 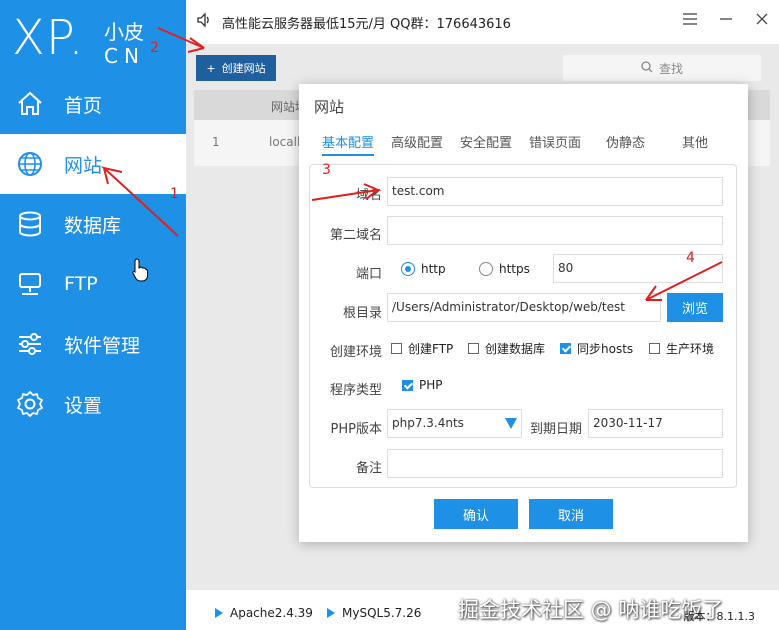 I want to click on php-version-select: php7.3.4nts, so click(x=454, y=423).